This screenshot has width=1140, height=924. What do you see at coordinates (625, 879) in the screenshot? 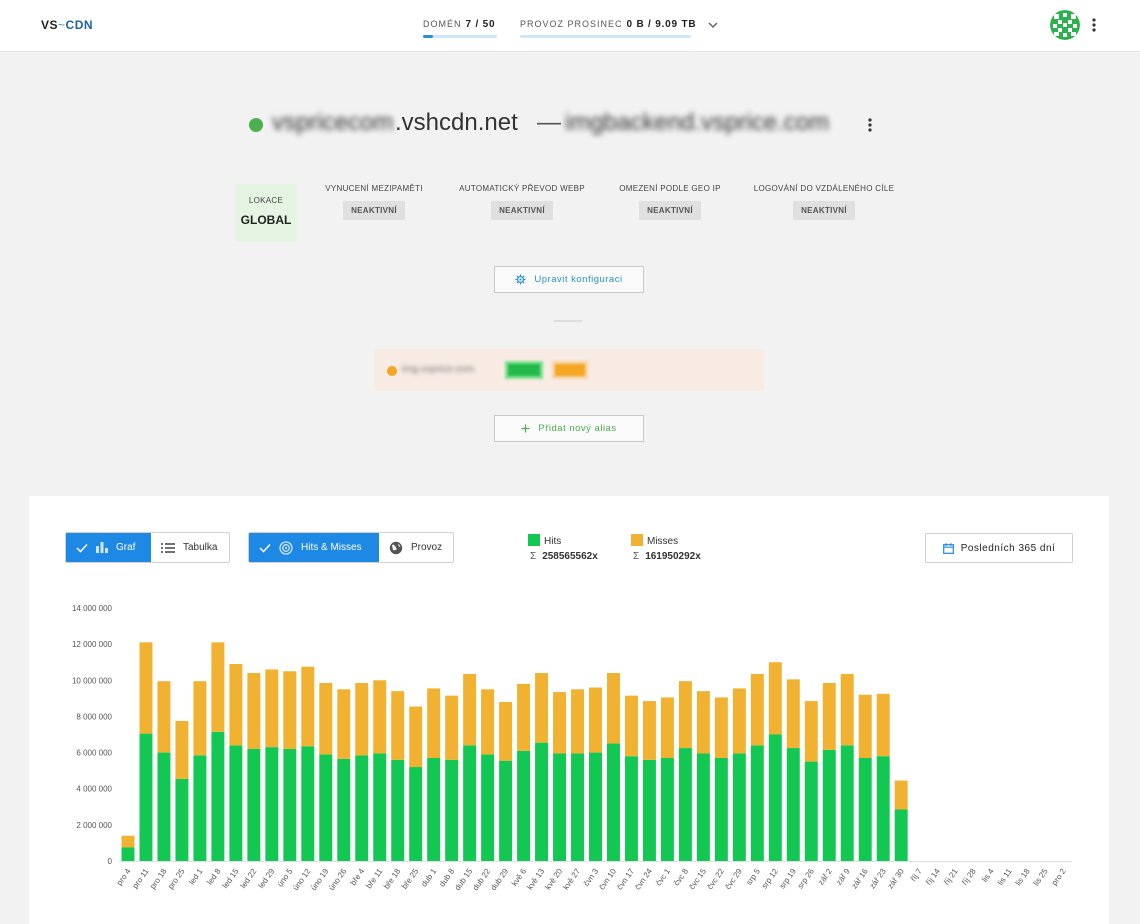
I see `x-tick-label: čvn 17` at bounding box center [625, 879].